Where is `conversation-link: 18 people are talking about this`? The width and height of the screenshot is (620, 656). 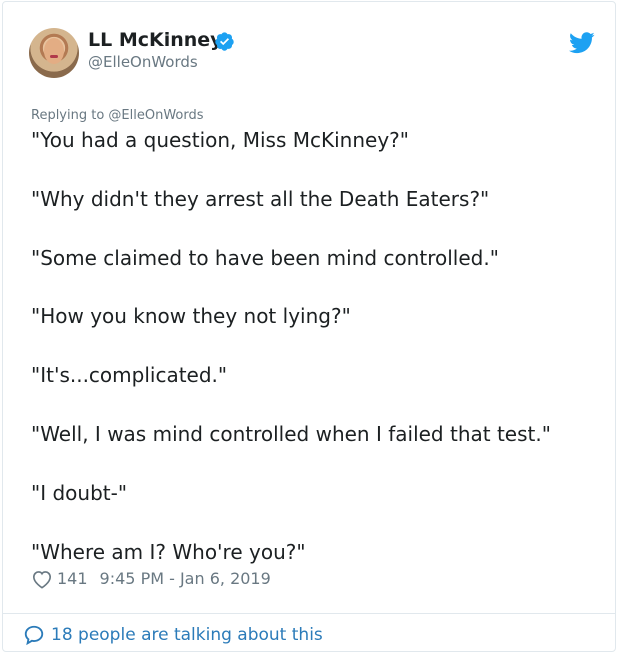
conversation-link: 18 people are talking about this is located at coordinates (173, 635).